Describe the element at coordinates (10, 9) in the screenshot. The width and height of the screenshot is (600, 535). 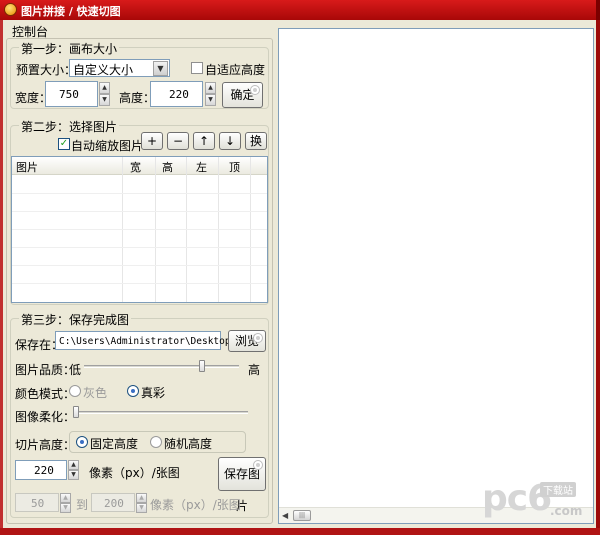
I see `app-icon` at that location.